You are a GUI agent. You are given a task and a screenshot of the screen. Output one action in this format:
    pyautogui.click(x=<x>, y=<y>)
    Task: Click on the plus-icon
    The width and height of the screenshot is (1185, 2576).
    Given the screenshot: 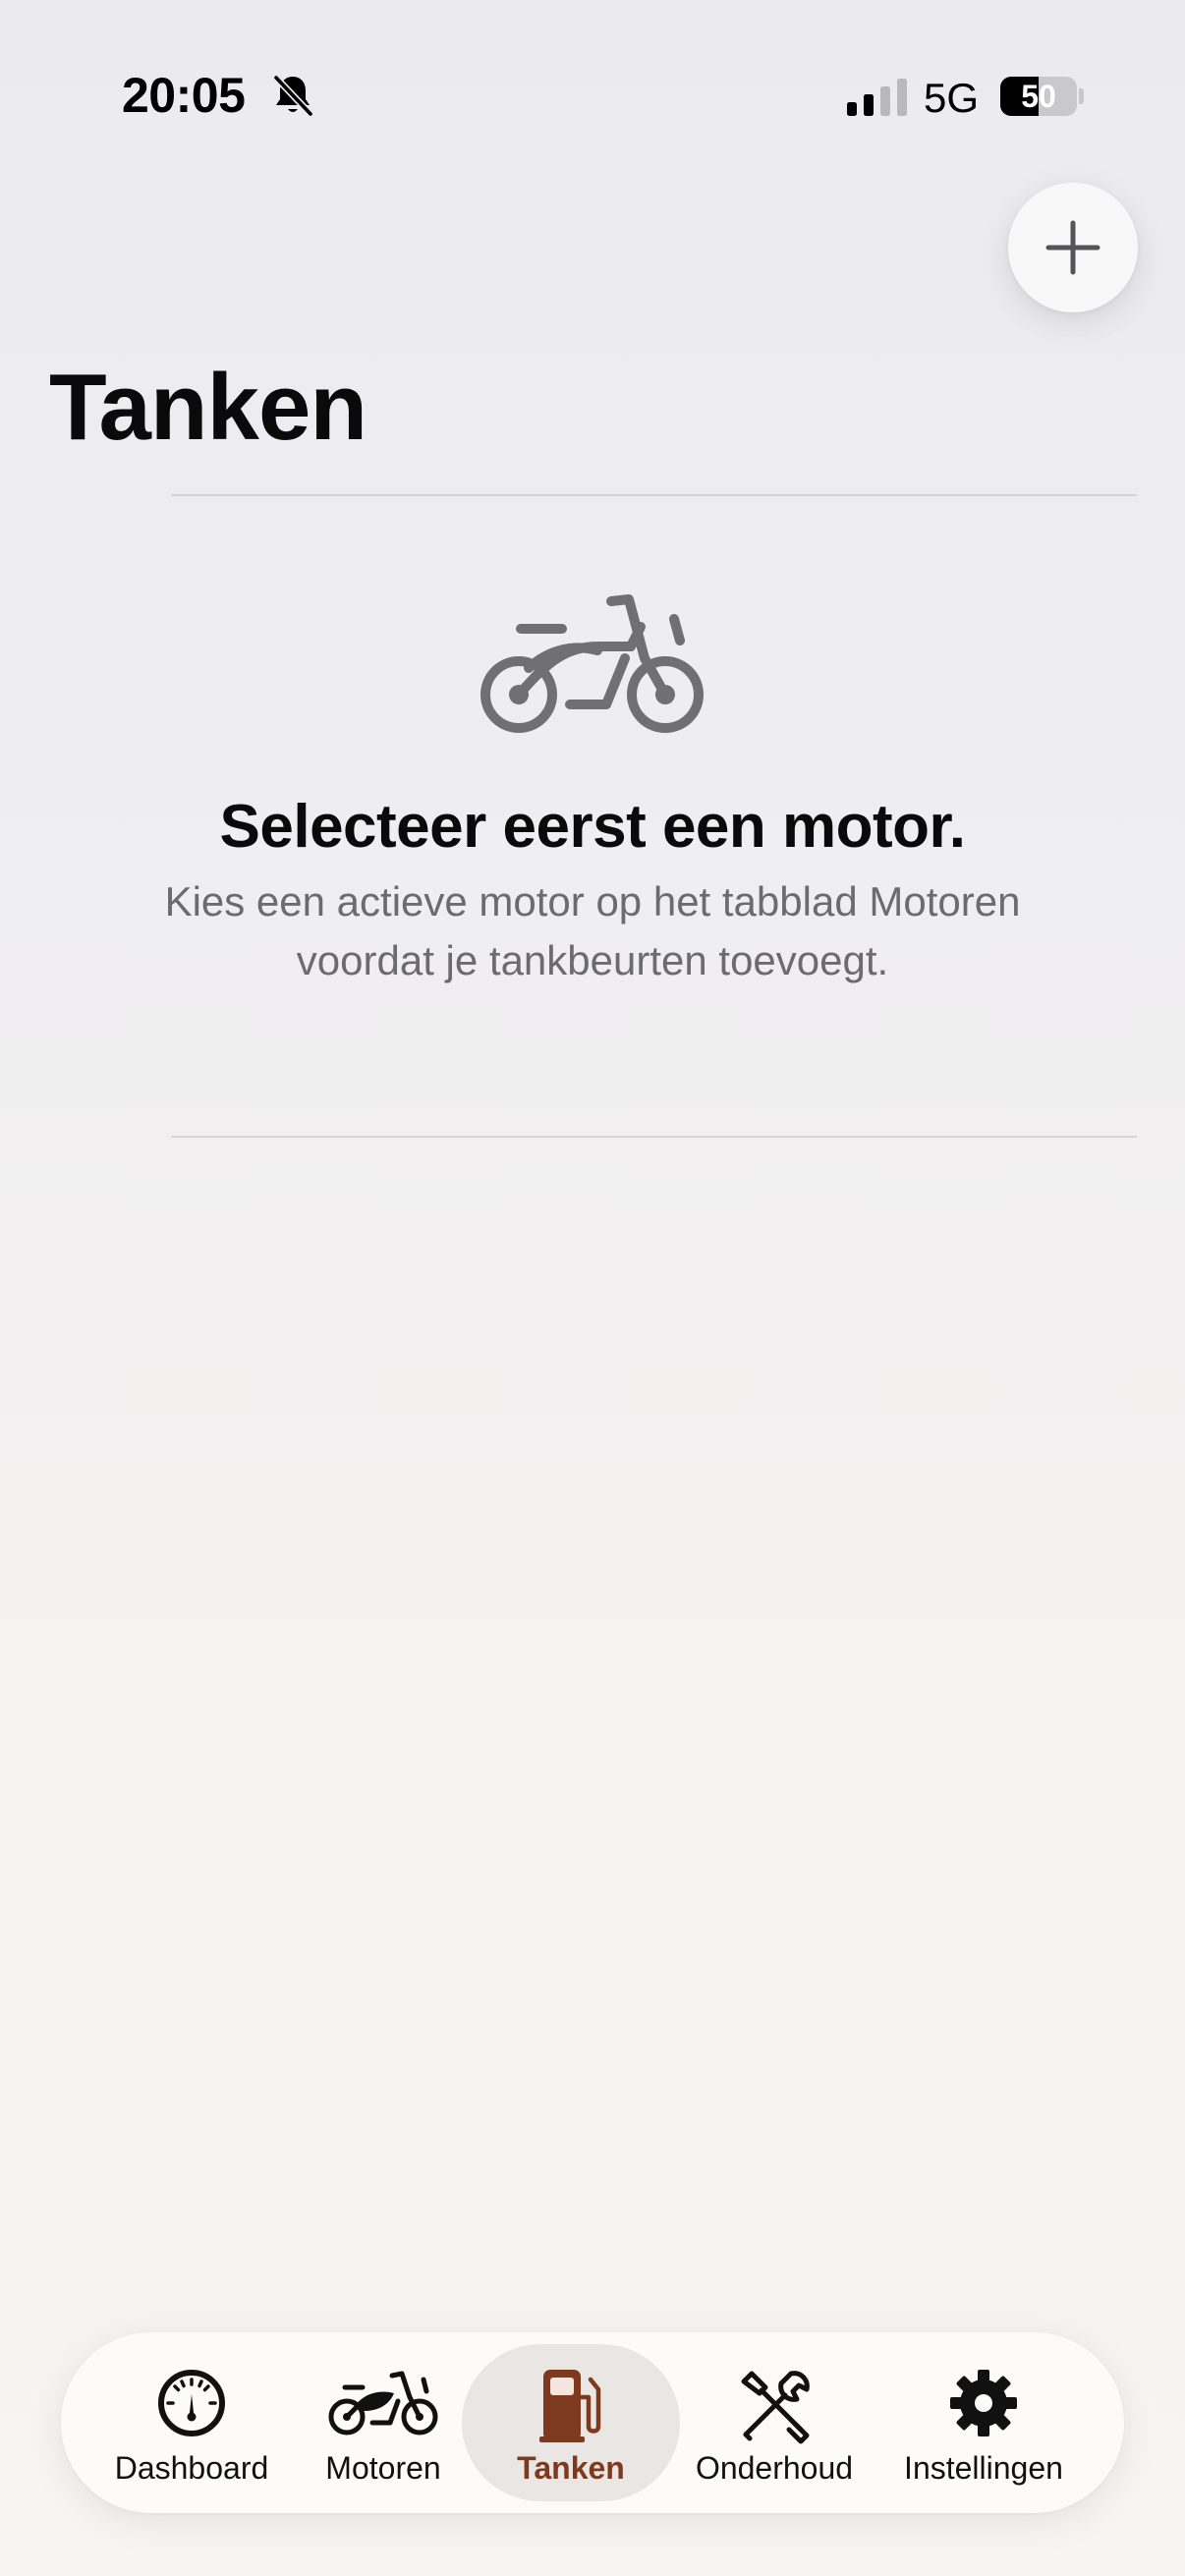 What is the action you would take?
    pyautogui.click(x=1072, y=247)
    